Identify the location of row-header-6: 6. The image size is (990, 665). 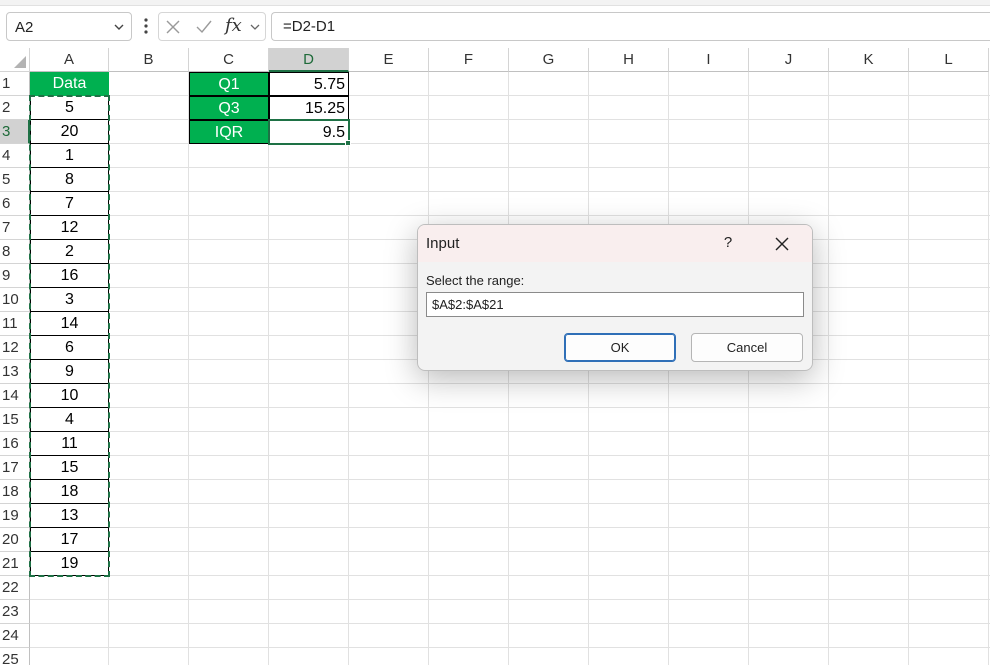
(15, 204).